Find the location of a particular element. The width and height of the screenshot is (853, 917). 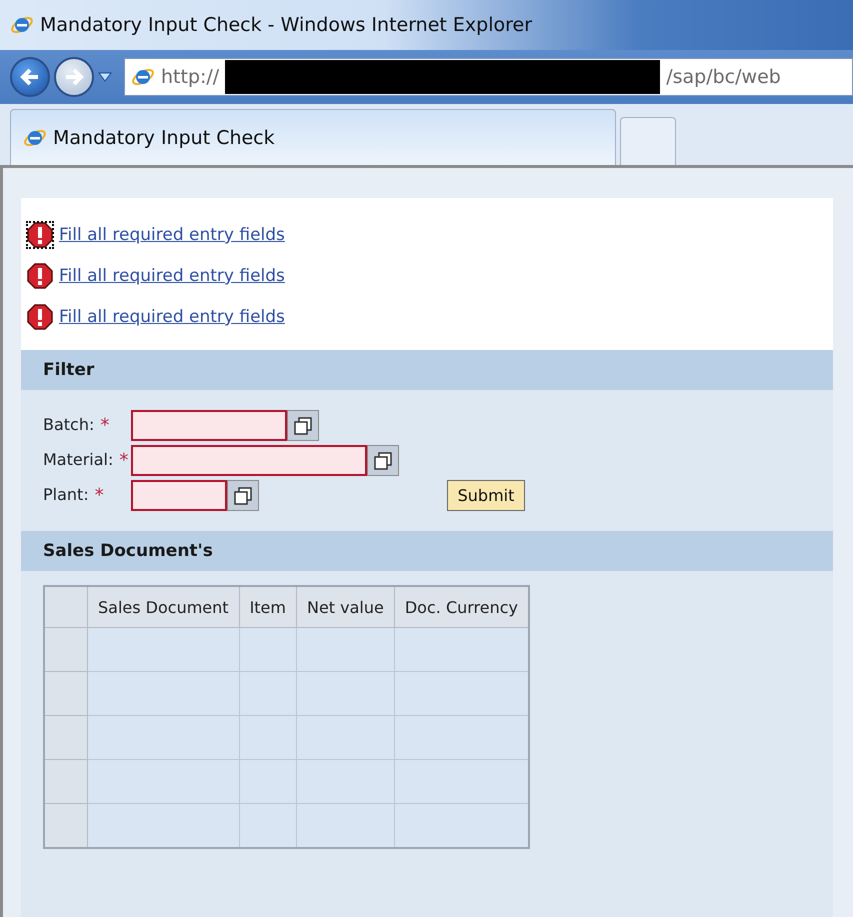

forward-button is located at coordinates (74, 77).